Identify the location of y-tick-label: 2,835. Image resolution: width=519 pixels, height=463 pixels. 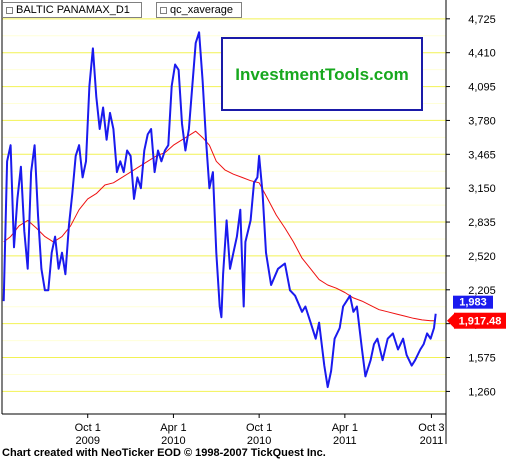
(482, 223).